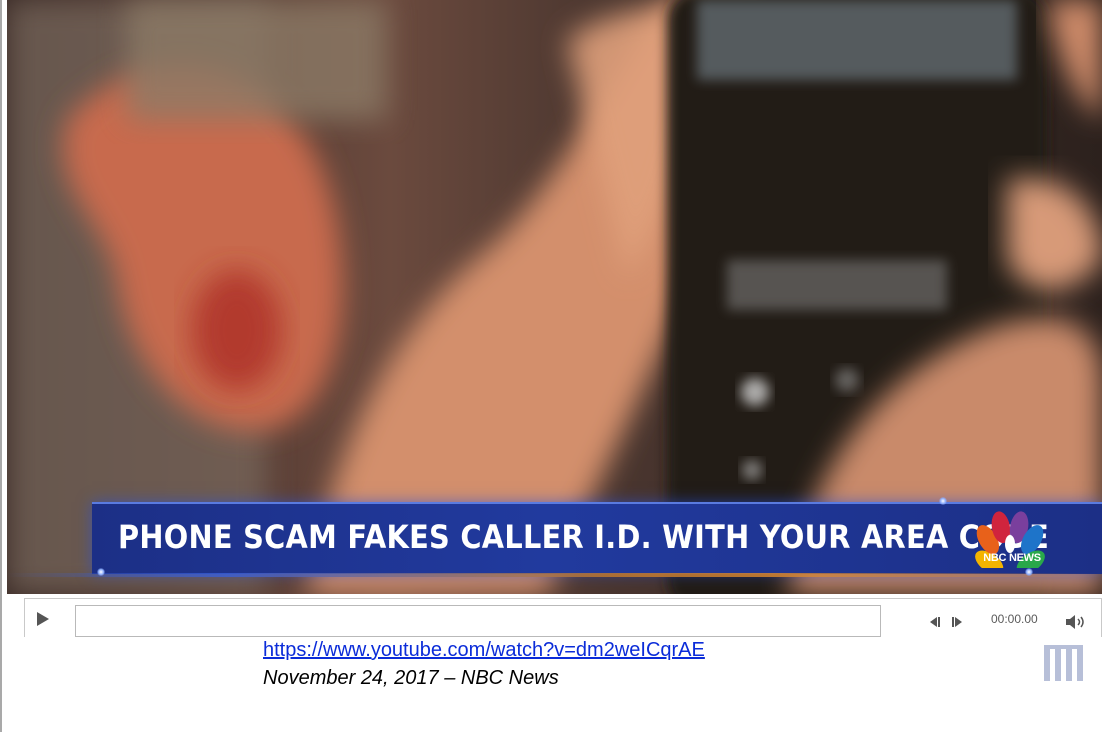  I want to click on nbc-news-wordmark: NBC NEWS, so click(1012, 558).